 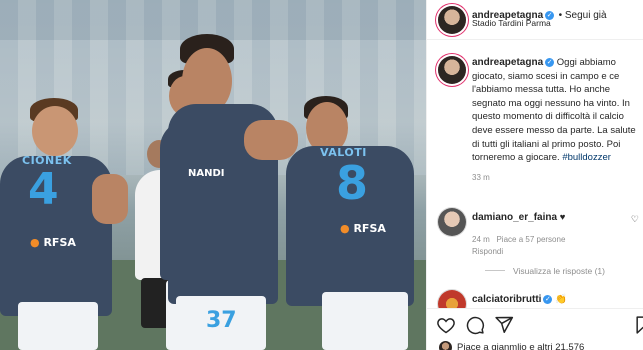 What do you see at coordinates (481, 177) in the screenshot?
I see `caption-timestamp: 33 m` at bounding box center [481, 177].